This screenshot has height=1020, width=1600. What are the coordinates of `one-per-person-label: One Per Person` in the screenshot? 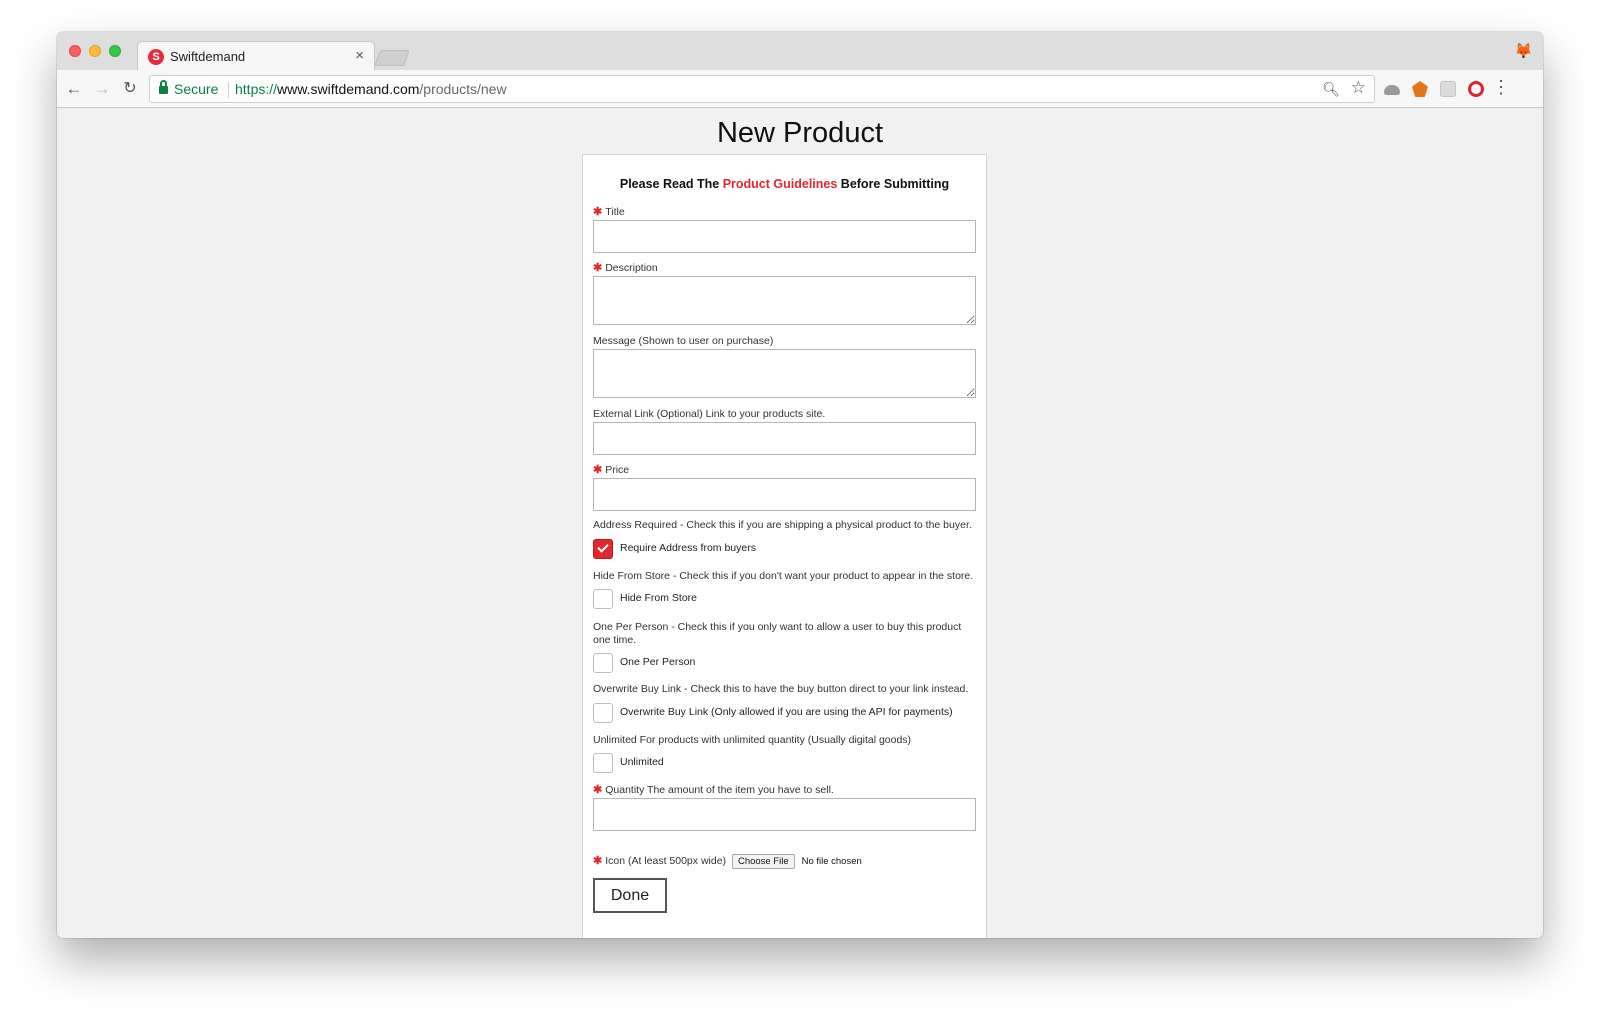 It's located at (657, 662).